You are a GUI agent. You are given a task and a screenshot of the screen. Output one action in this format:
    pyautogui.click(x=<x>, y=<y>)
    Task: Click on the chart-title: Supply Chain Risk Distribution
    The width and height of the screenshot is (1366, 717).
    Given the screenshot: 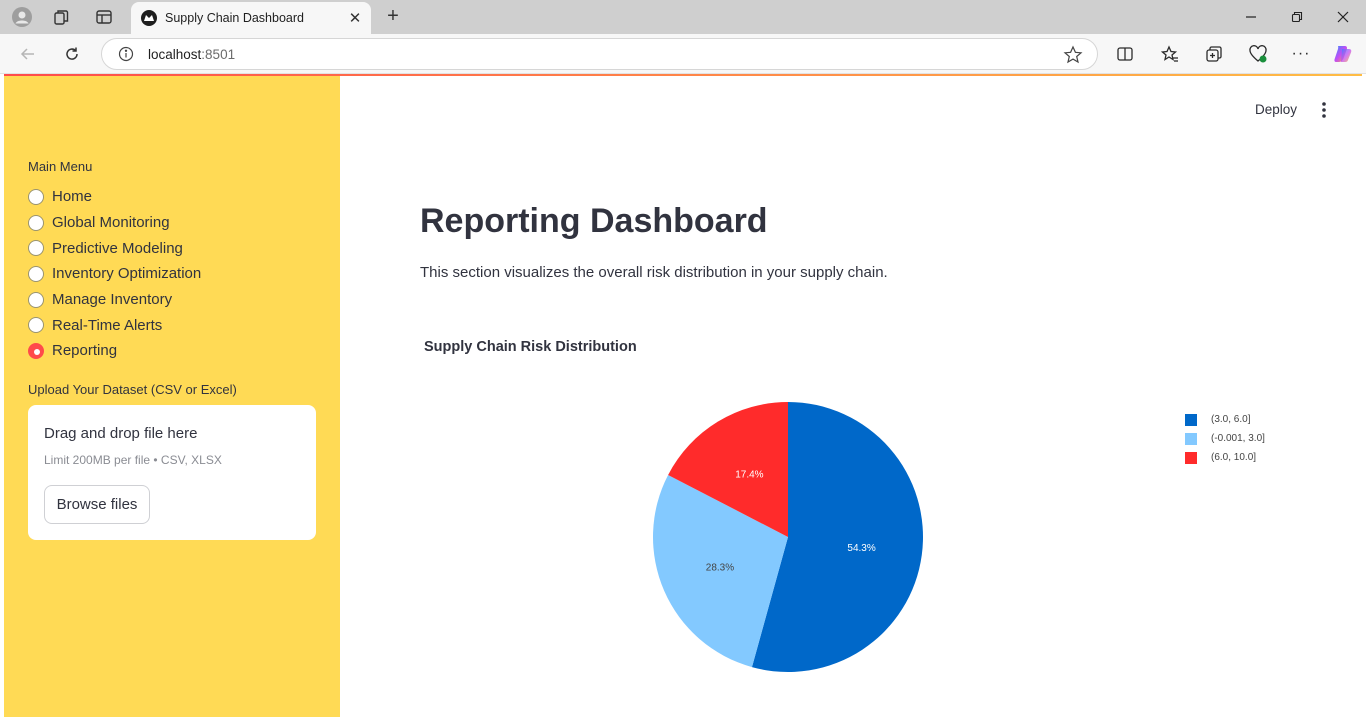 What is the action you would take?
    pyautogui.click(x=530, y=347)
    